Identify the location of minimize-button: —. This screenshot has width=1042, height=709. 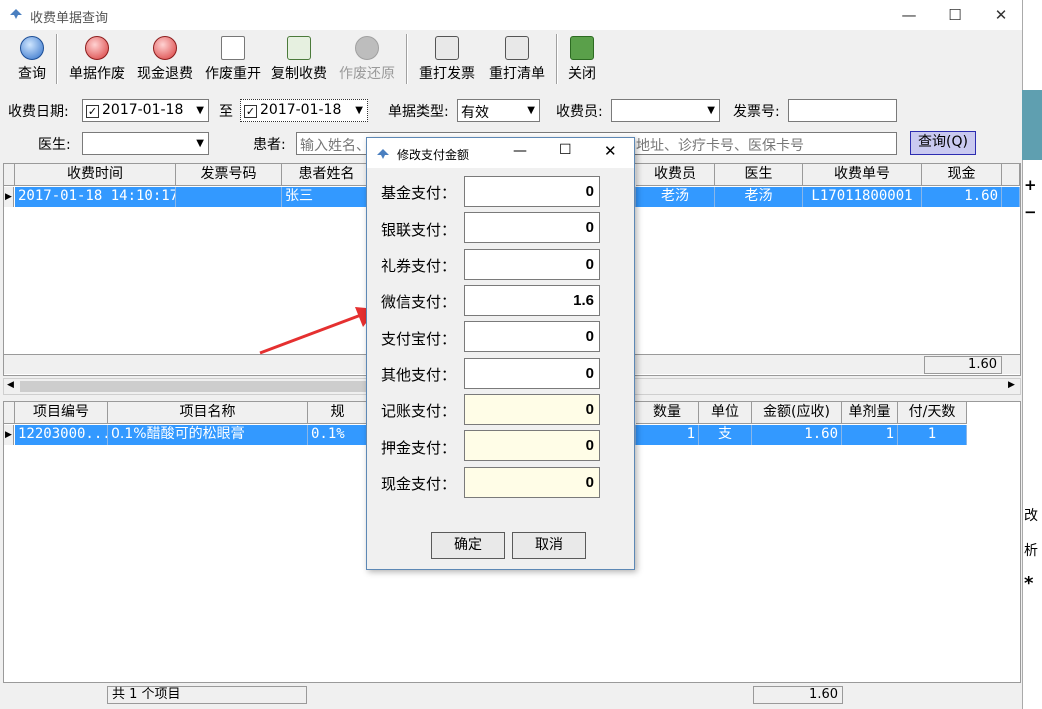
(909, 15).